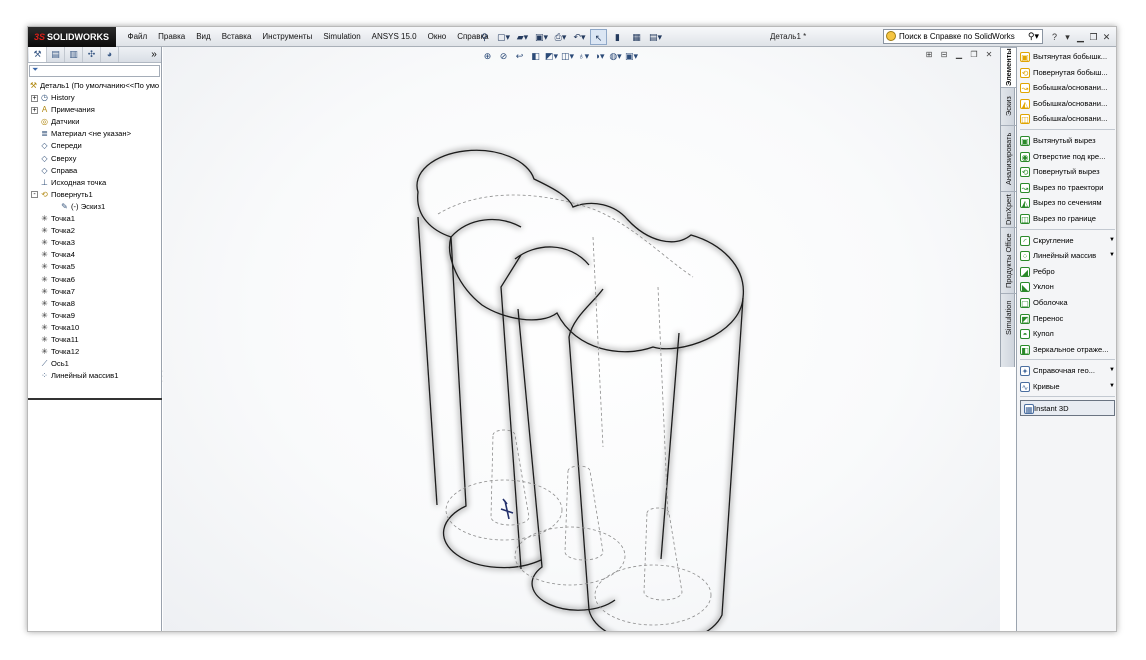  I want to click on tree-filter-input: ⏷, so click(94, 71).